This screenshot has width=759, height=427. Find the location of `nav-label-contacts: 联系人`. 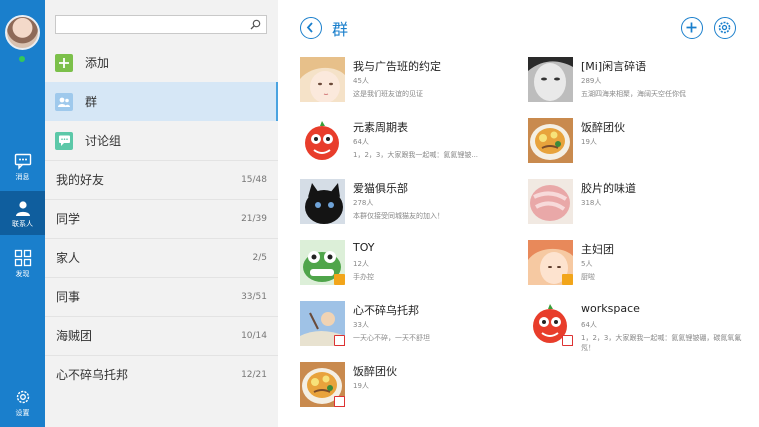

nav-label-contacts: 联系人 is located at coordinates (22, 223).